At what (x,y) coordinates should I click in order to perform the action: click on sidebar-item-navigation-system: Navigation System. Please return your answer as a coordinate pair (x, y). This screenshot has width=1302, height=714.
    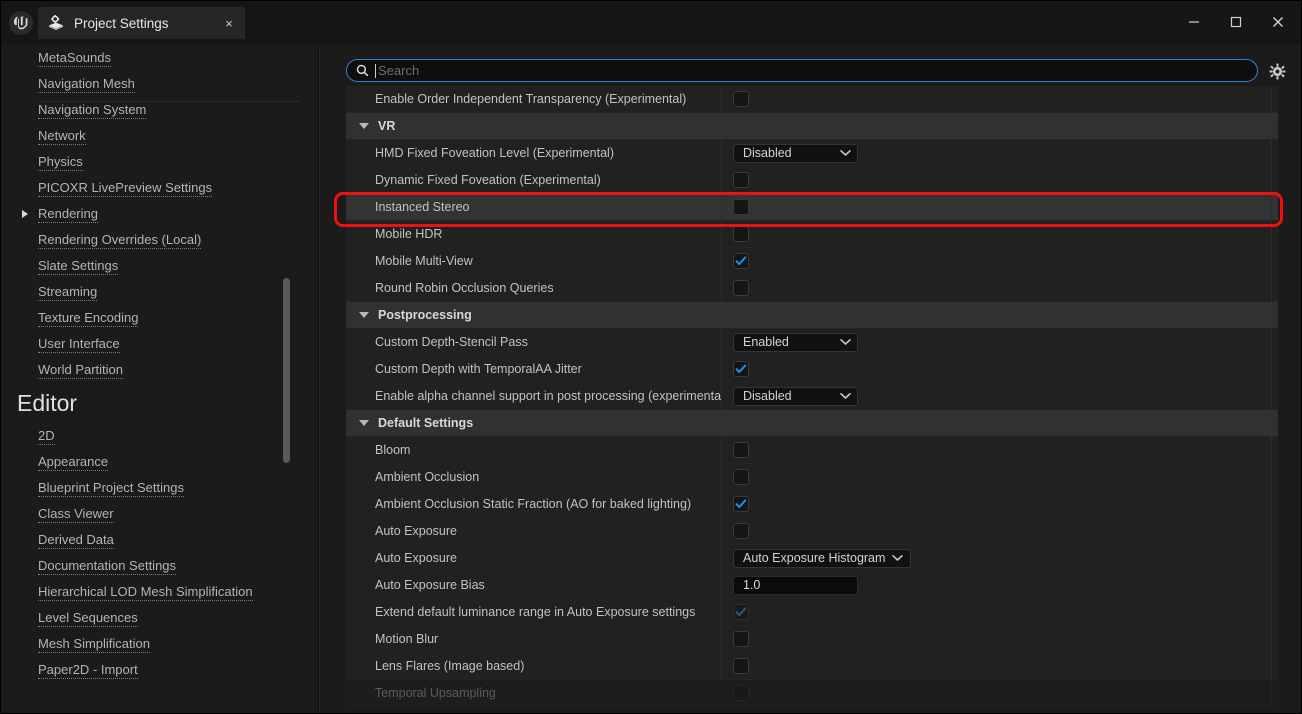
    Looking at the image, I should click on (159, 110).